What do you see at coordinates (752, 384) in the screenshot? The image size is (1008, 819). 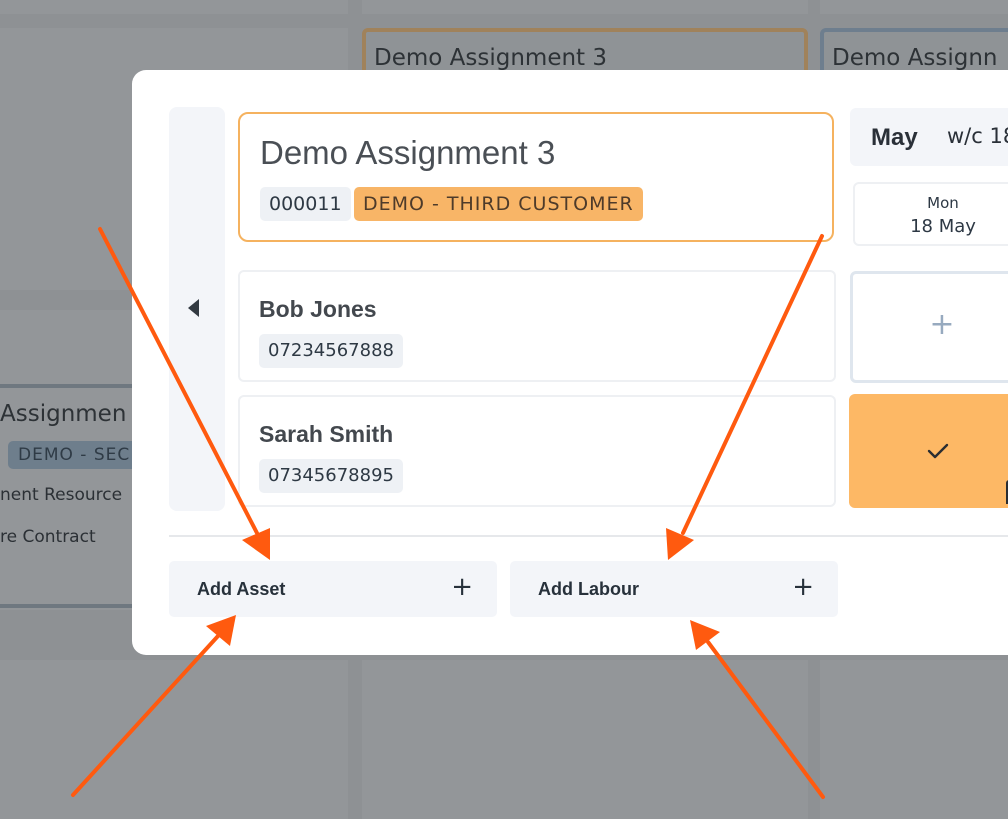 I see `arrow-to-add-labour-top` at bounding box center [752, 384].